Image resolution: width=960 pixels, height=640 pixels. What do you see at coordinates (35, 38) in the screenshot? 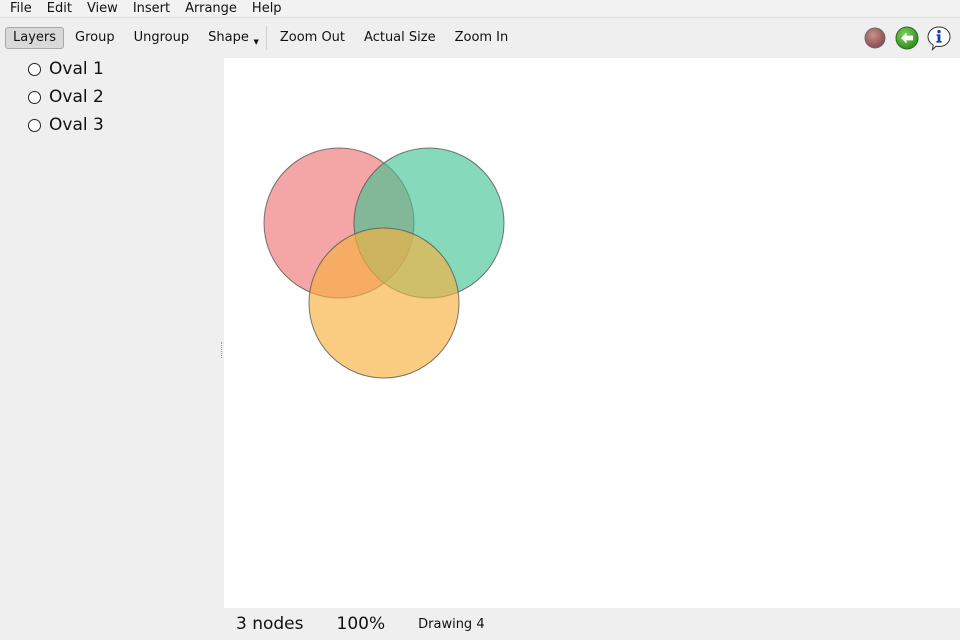
I see `layers-button: Layers` at bounding box center [35, 38].